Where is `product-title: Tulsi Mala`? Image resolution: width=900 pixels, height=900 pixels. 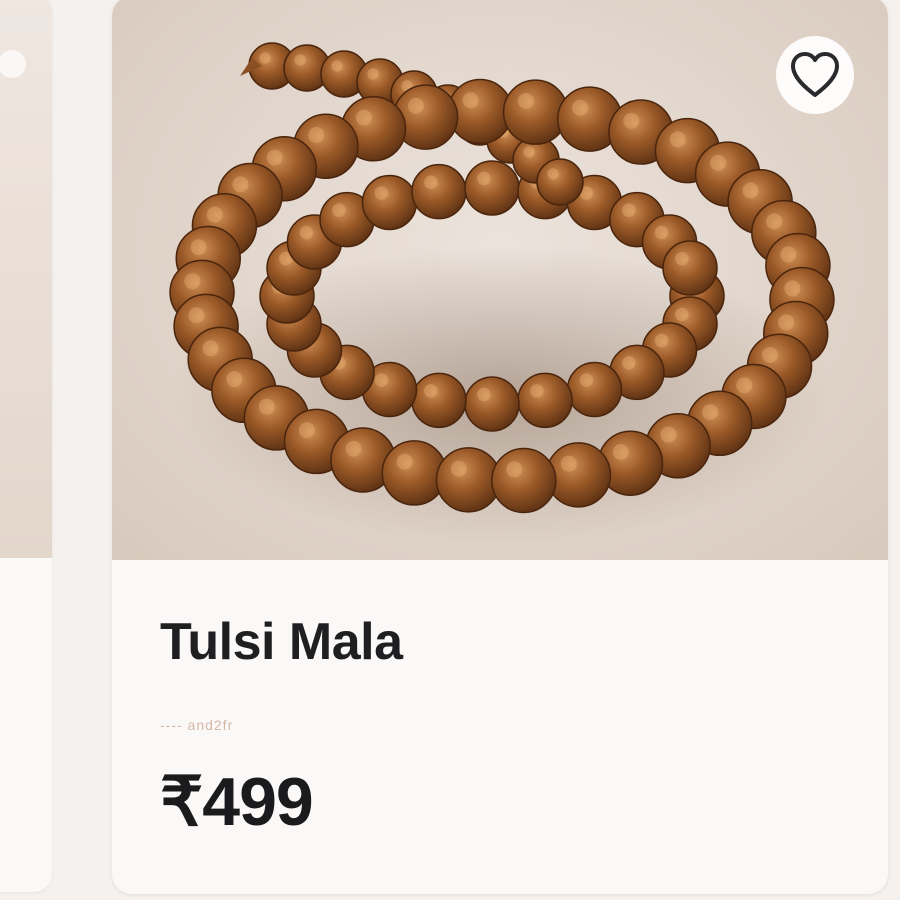
product-title: Tulsi Mala is located at coordinates (500, 642).